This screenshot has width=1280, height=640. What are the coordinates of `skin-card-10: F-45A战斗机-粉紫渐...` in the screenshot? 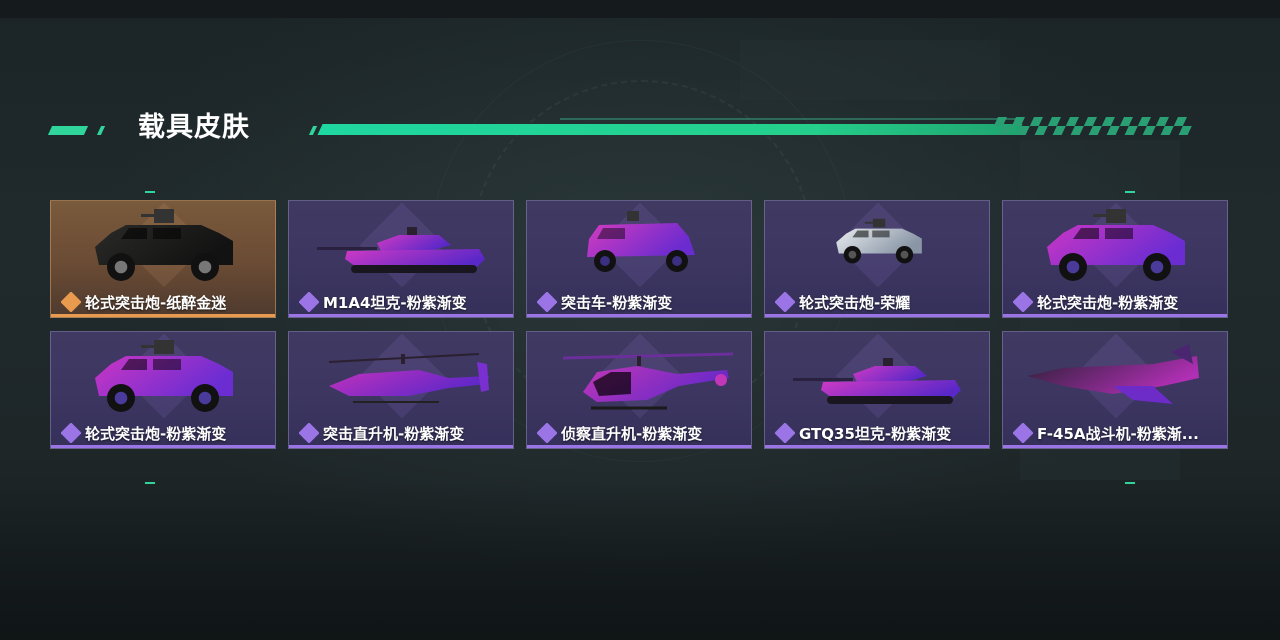 It's located at (1115, 390).